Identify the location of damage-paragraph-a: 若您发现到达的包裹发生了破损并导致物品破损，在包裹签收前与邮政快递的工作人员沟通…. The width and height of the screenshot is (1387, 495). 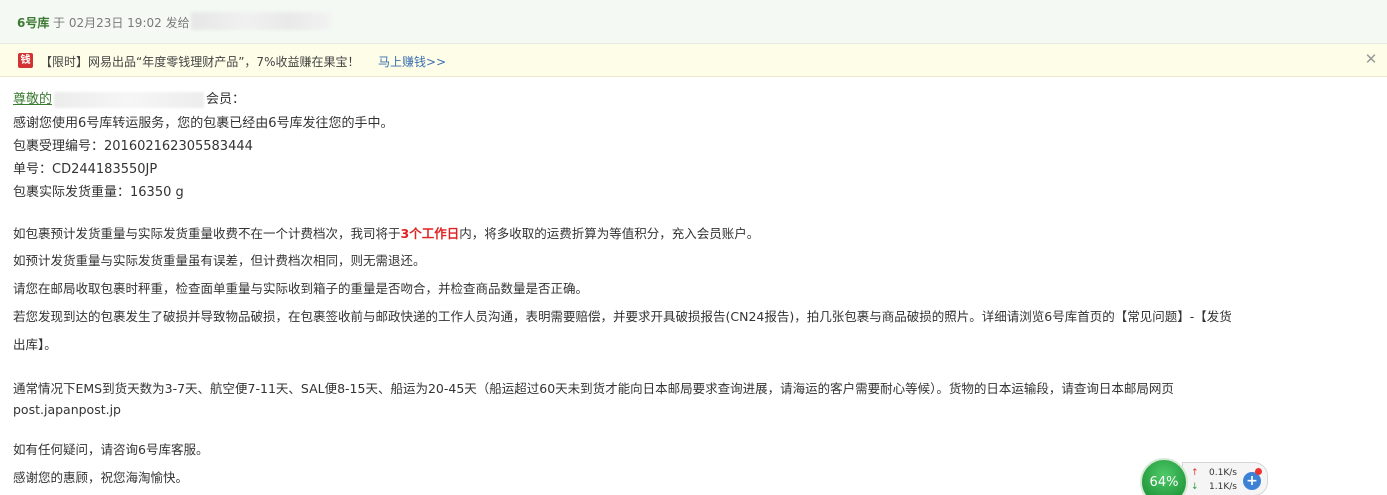
(622, 316).